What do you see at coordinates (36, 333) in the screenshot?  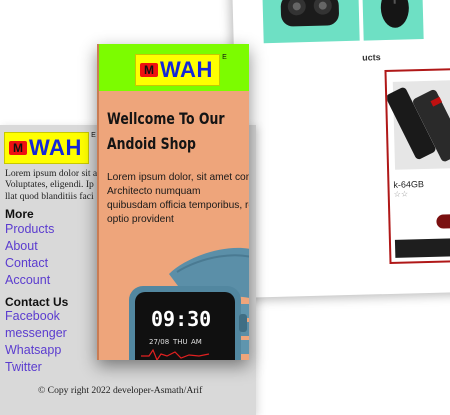 I see `link-messenger: messenger` at bounding box center [36, 333].